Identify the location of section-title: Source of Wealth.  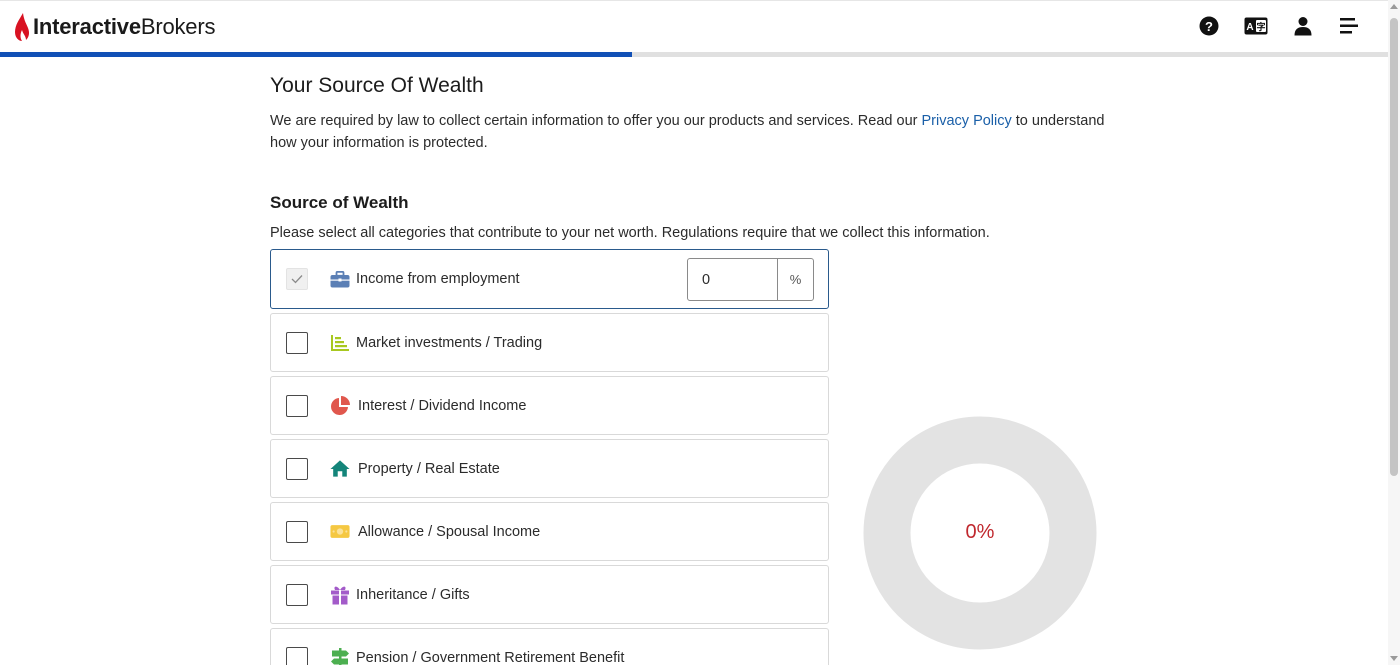
(339, 202).